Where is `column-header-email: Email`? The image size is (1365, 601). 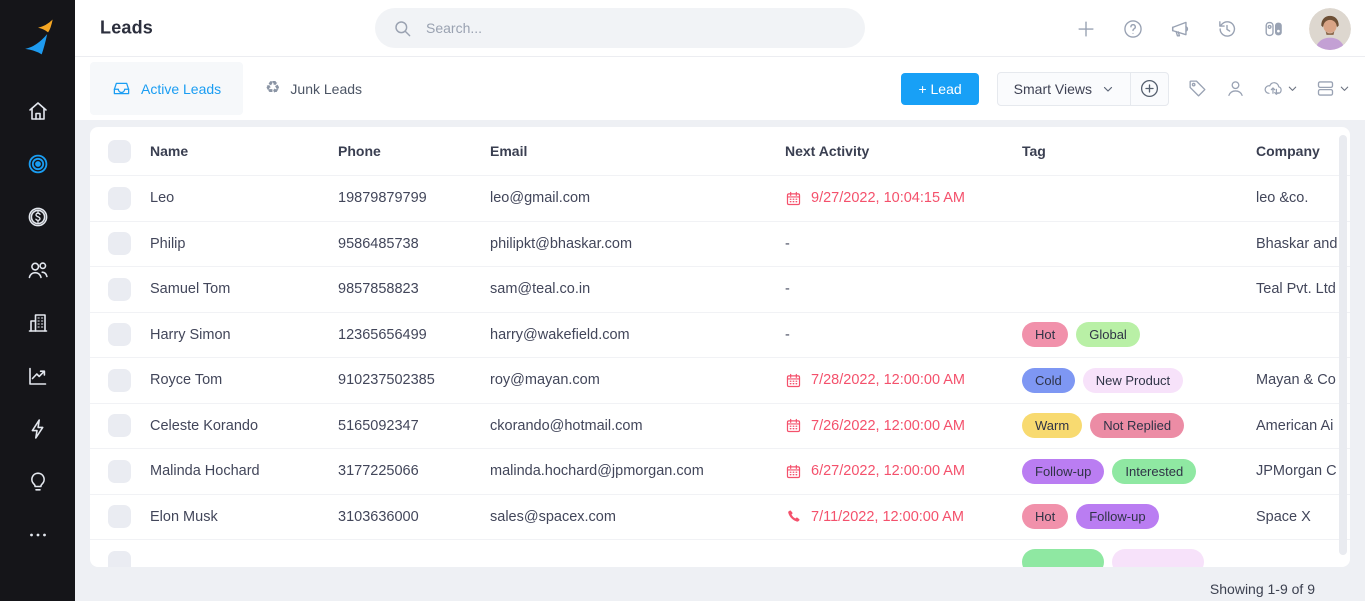 column-header-email: Email is located at coordinates (637, 151).